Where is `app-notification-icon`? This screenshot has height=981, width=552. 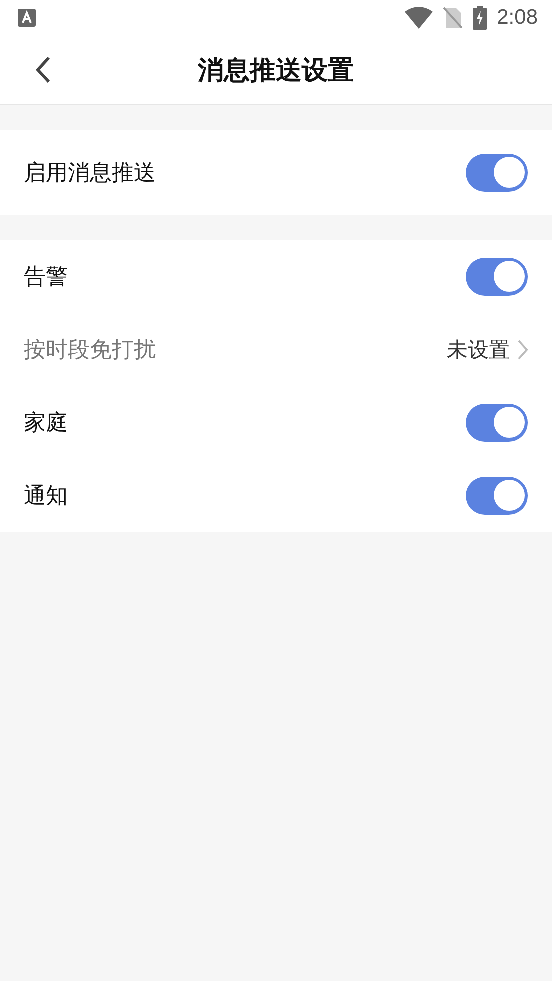 app-notification-icon is located at coordinates (27, 18).